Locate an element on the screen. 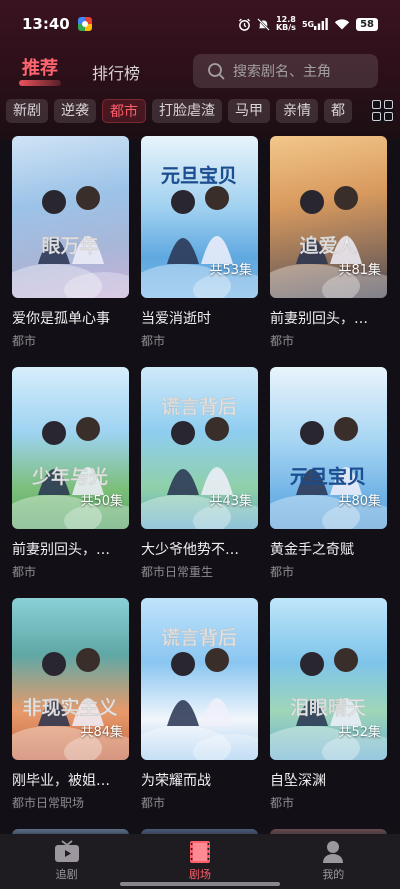 Image resolution: width=400 pixels, height=889 pixels. nav-me: 我的 is located at coordinates (333, 861).